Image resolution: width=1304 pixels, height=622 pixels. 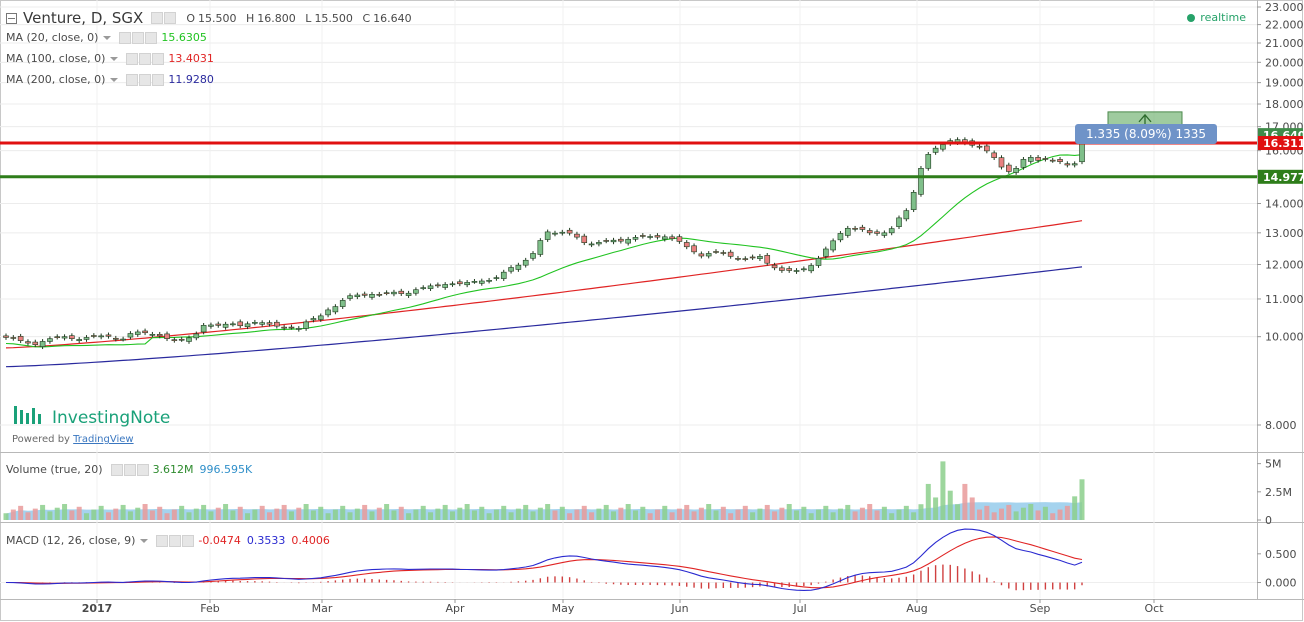 I want to click on ma100-controls, so click(x=145, y=58).